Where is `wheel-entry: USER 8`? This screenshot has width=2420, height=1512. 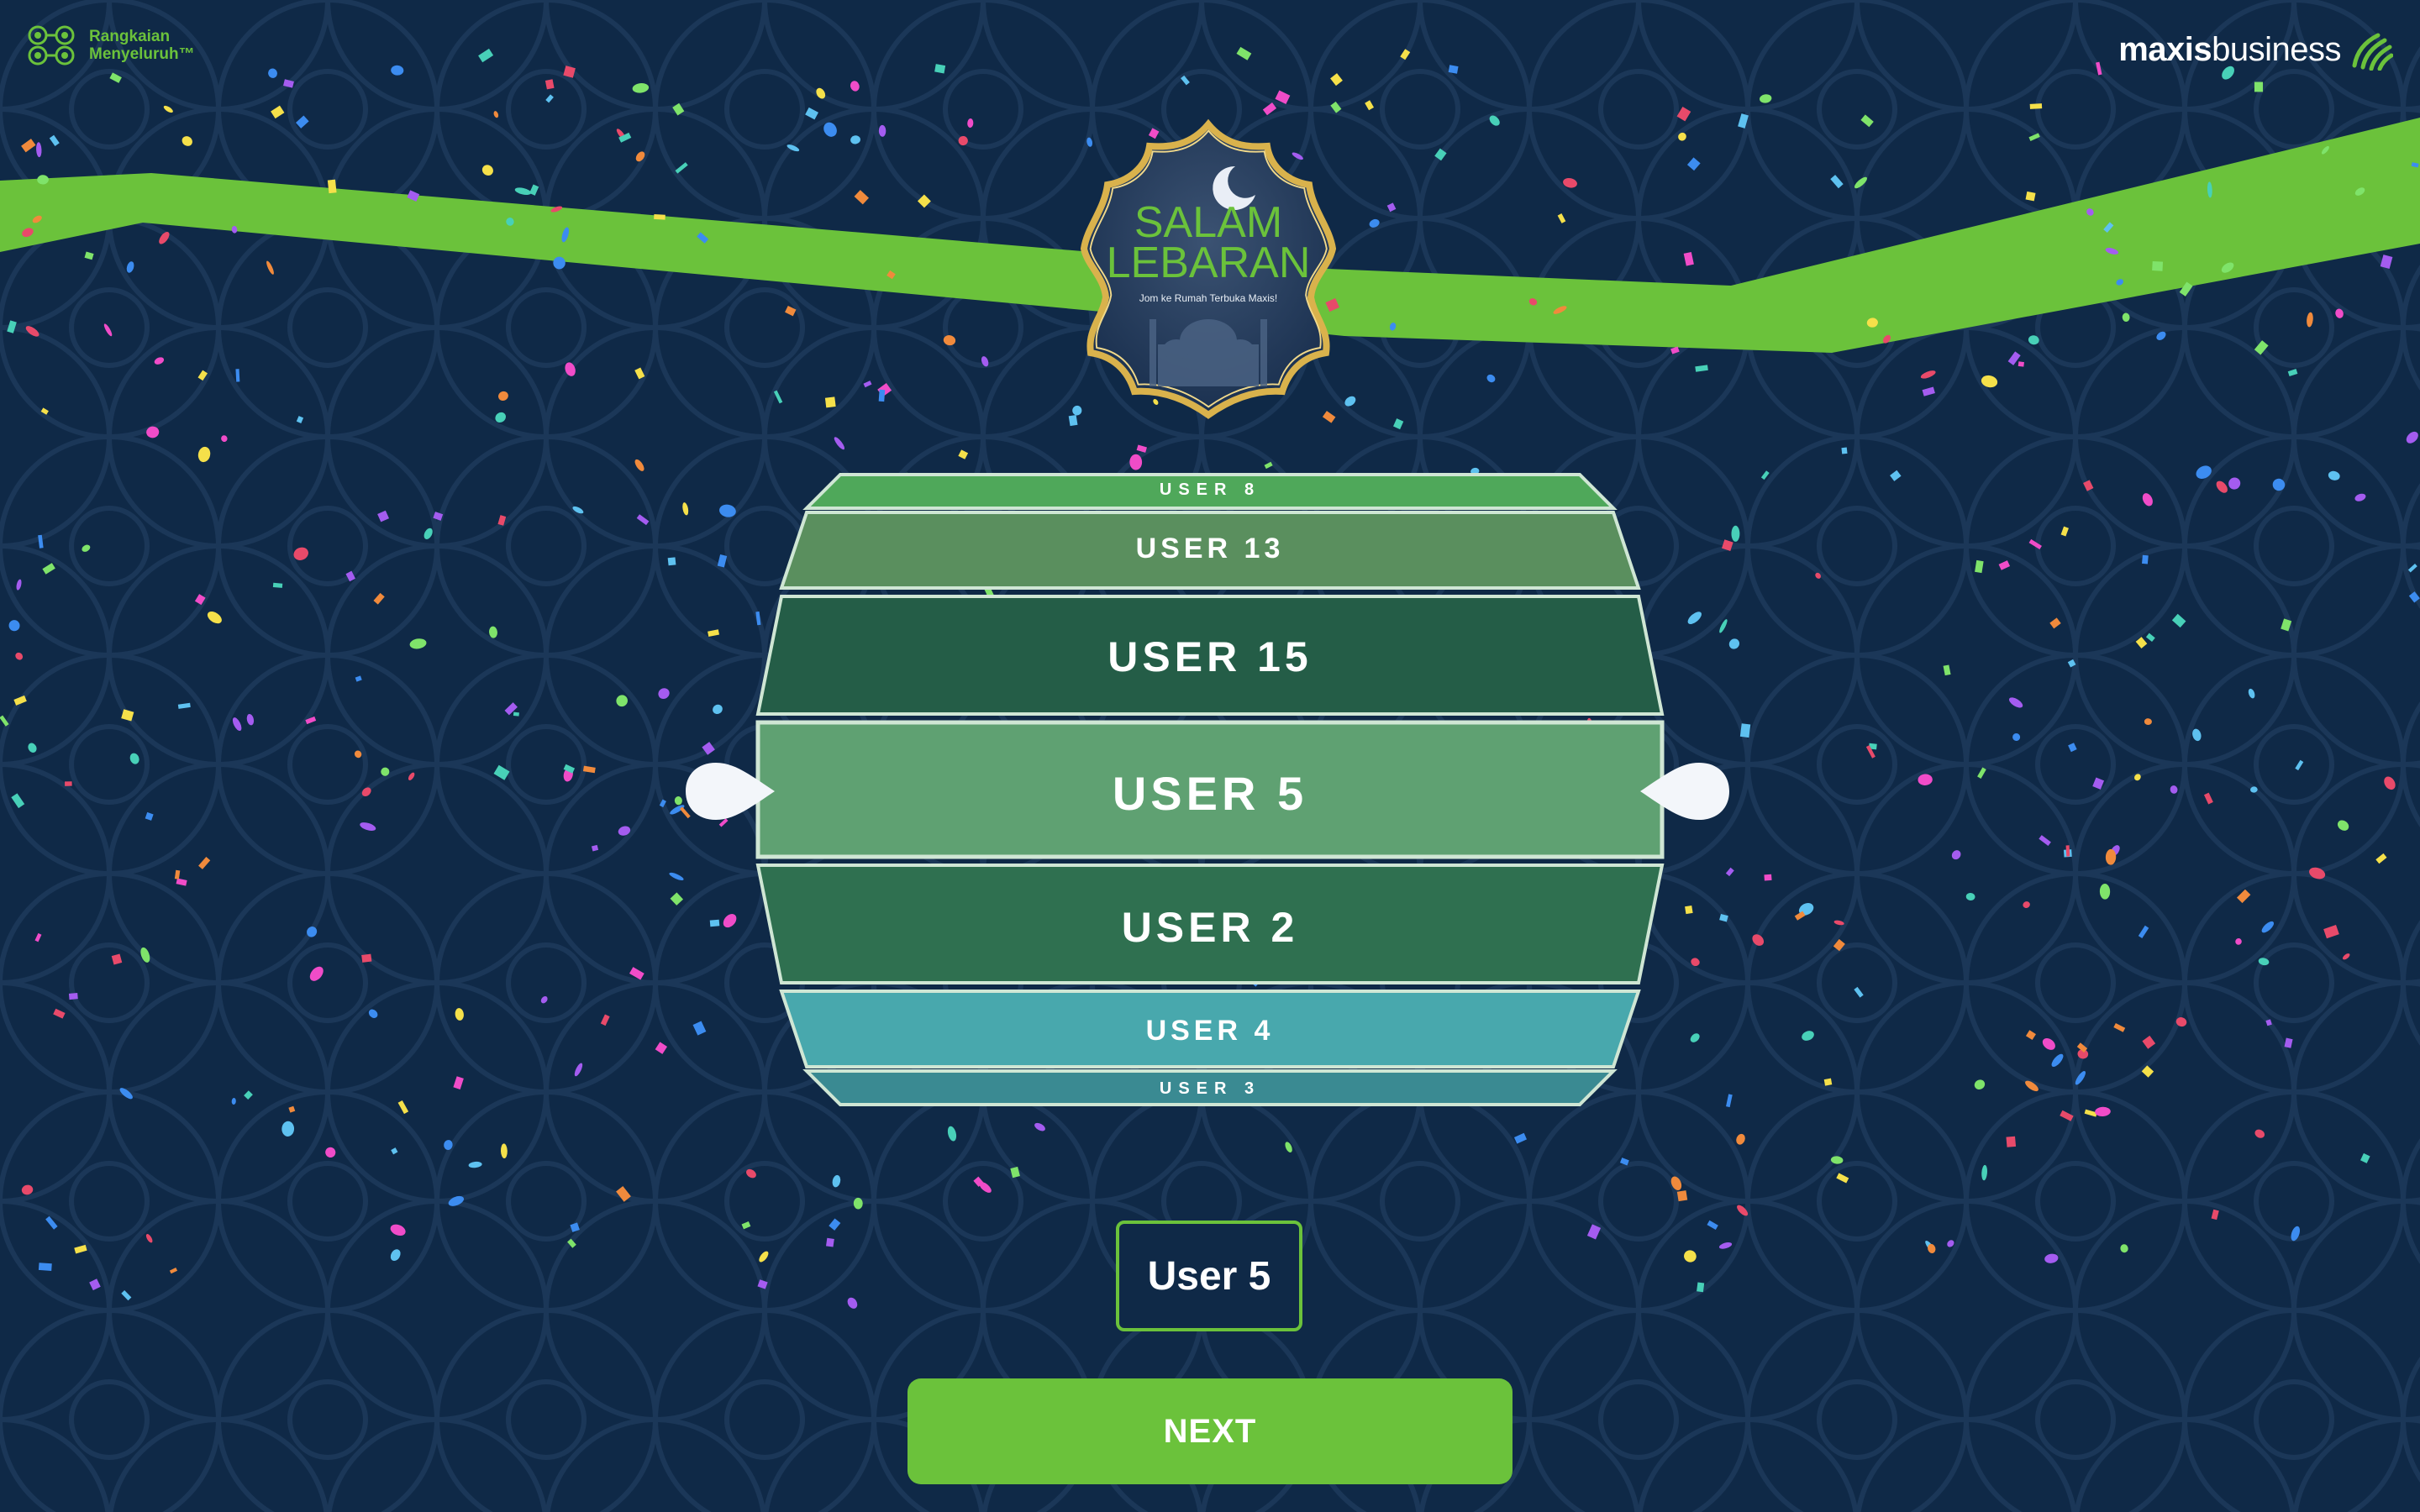
wheel-entry: USER 8 is located at coordinates (1210, 489).